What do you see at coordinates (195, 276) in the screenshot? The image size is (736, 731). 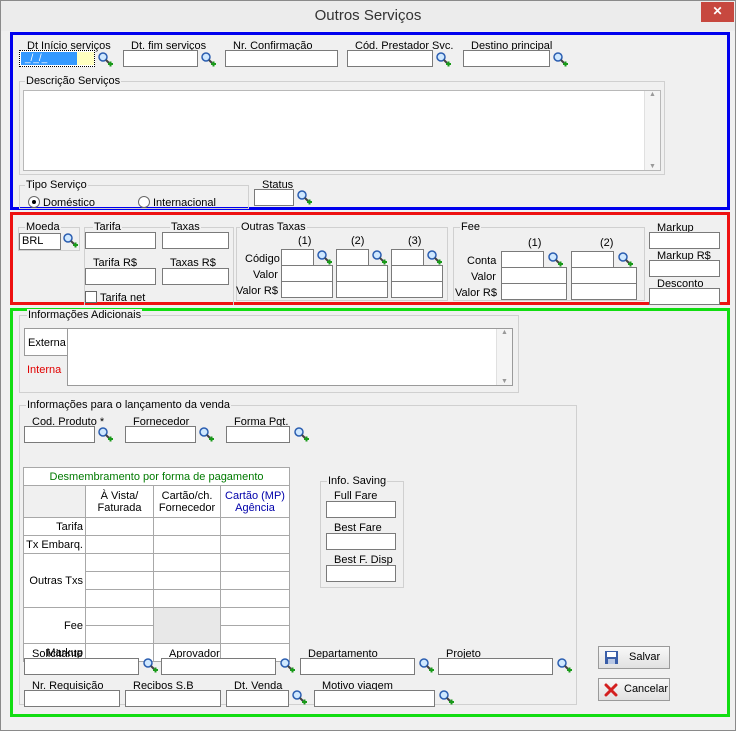 I see `taxas-rs-input` at bounding box center [195, 276].